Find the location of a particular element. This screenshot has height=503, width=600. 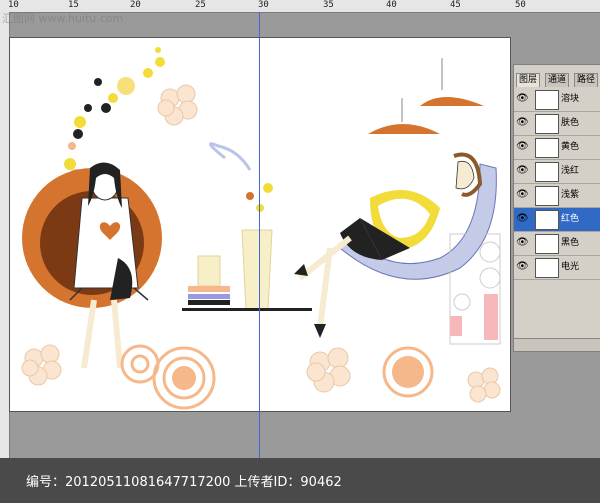

ruler-label: 35 is located at coordinates (328, 5).